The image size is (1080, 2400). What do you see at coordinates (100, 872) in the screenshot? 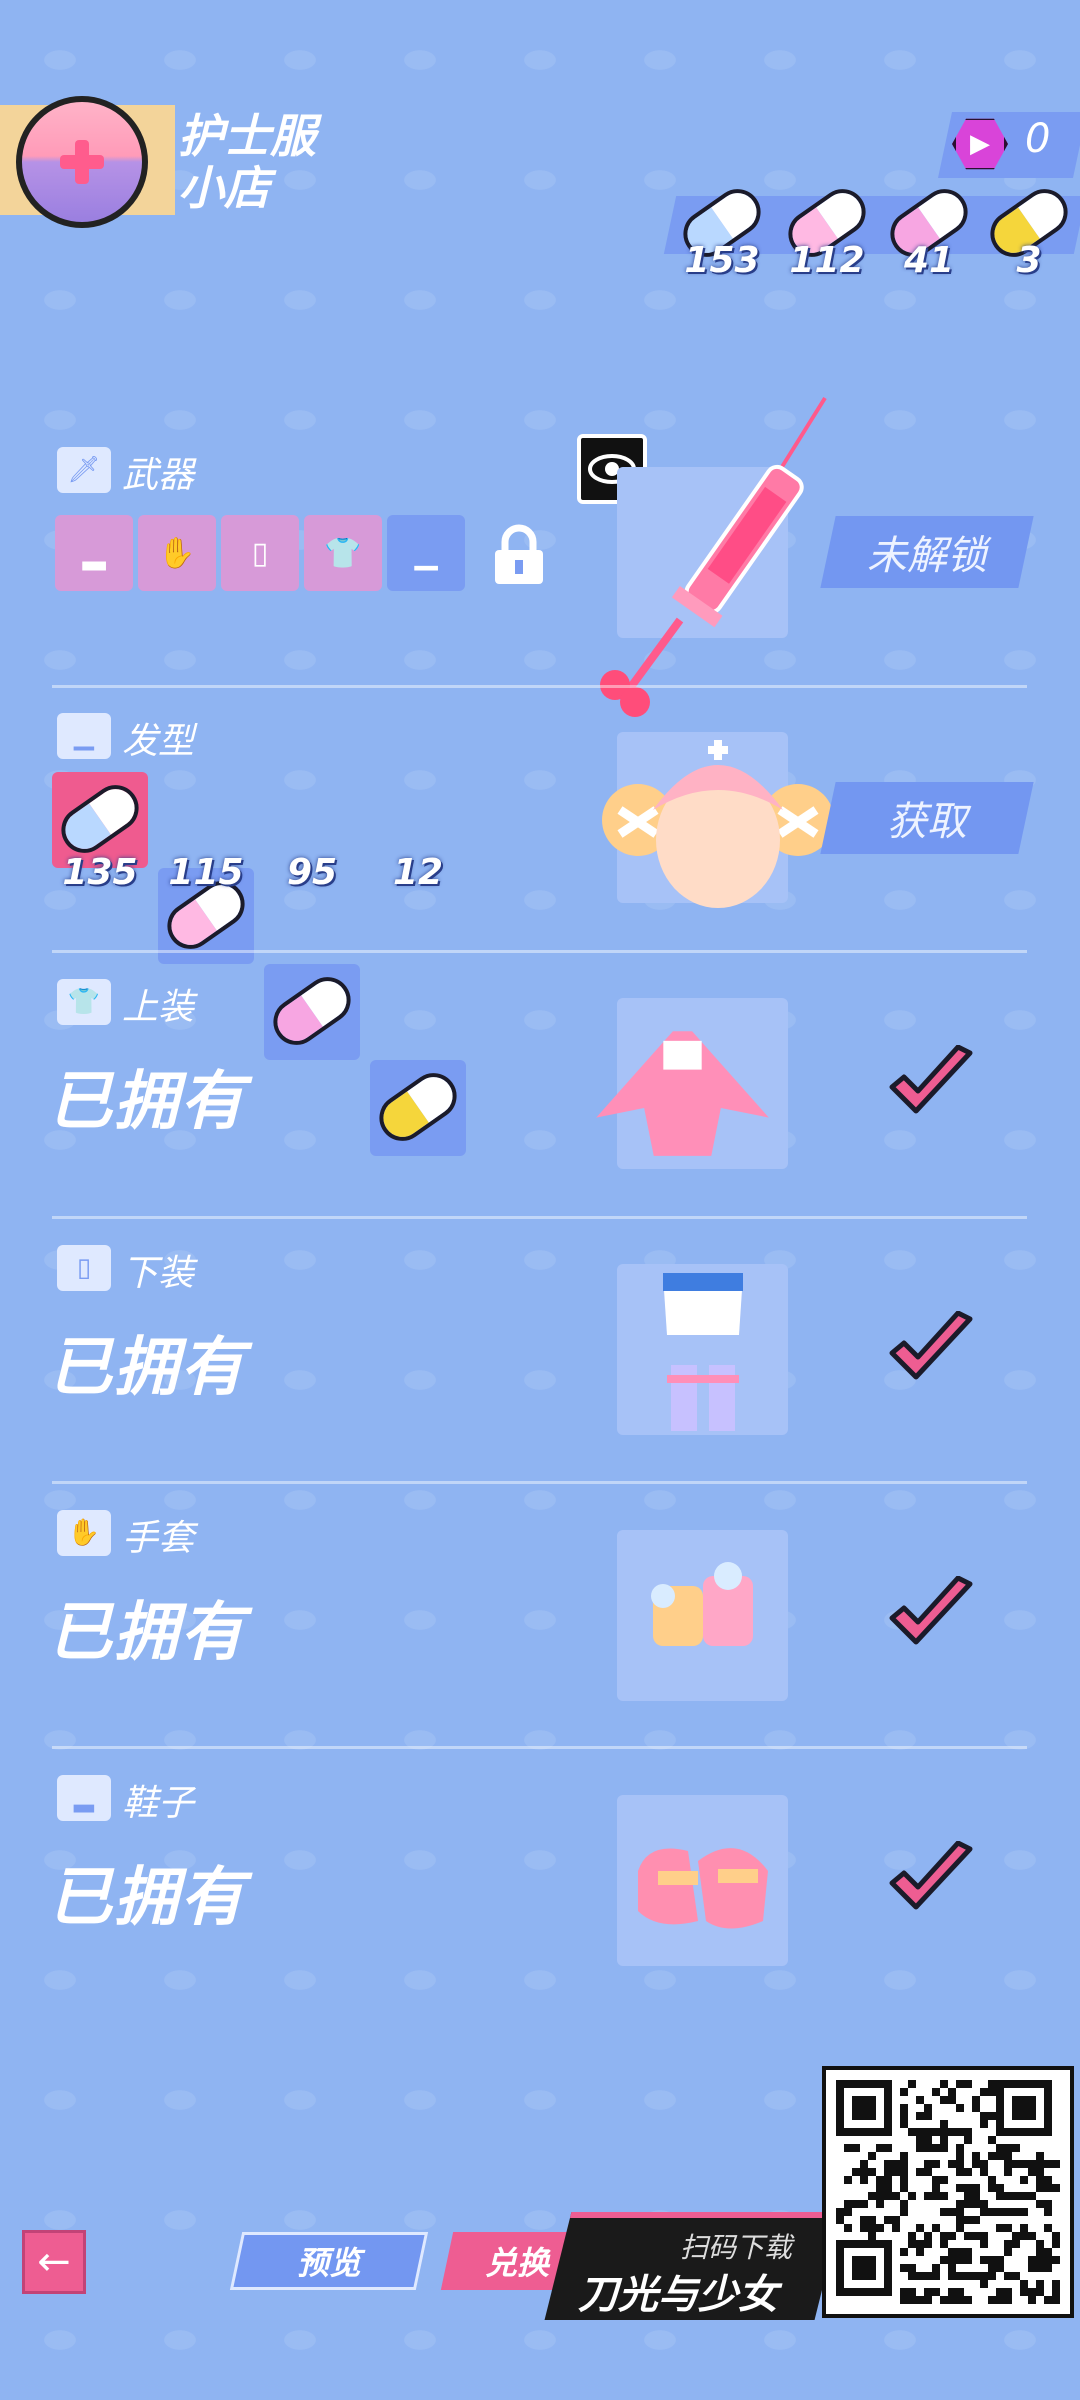
I see `hair-cost-count: 135` at bounding box center [100, 872].